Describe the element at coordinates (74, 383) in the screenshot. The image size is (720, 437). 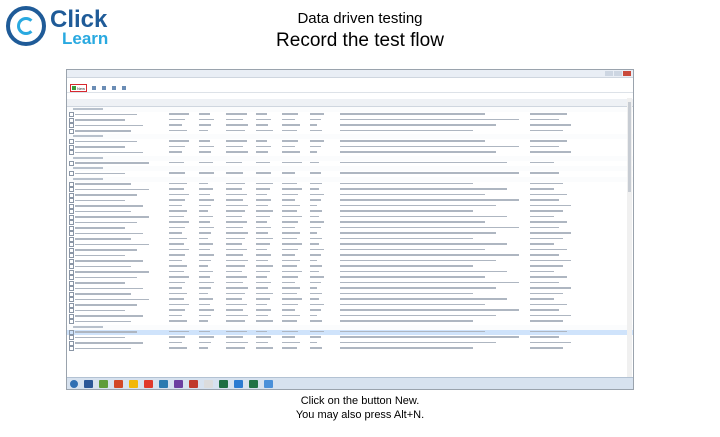
I see `start-button-icon` at that location.